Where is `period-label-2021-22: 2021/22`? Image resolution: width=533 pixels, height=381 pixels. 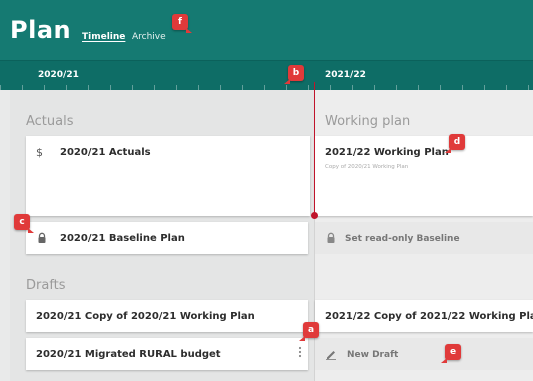 period-label-2021-22: 2021/22 is located at coordinates (345, 75).